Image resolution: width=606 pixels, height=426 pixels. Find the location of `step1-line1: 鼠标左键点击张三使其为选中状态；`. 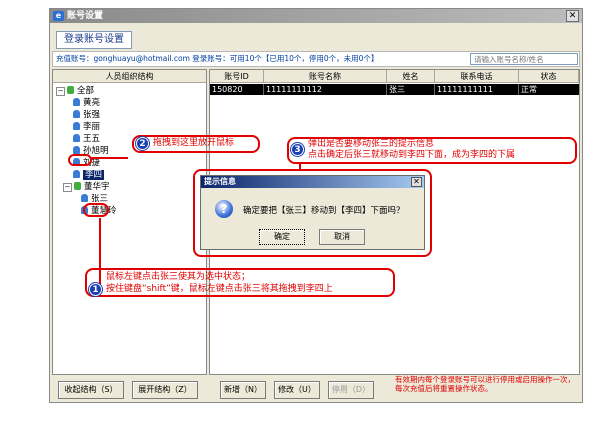

step1-line1: 鼠标左键点击张三使其为选中状态； is located at coordinates (178, 277).